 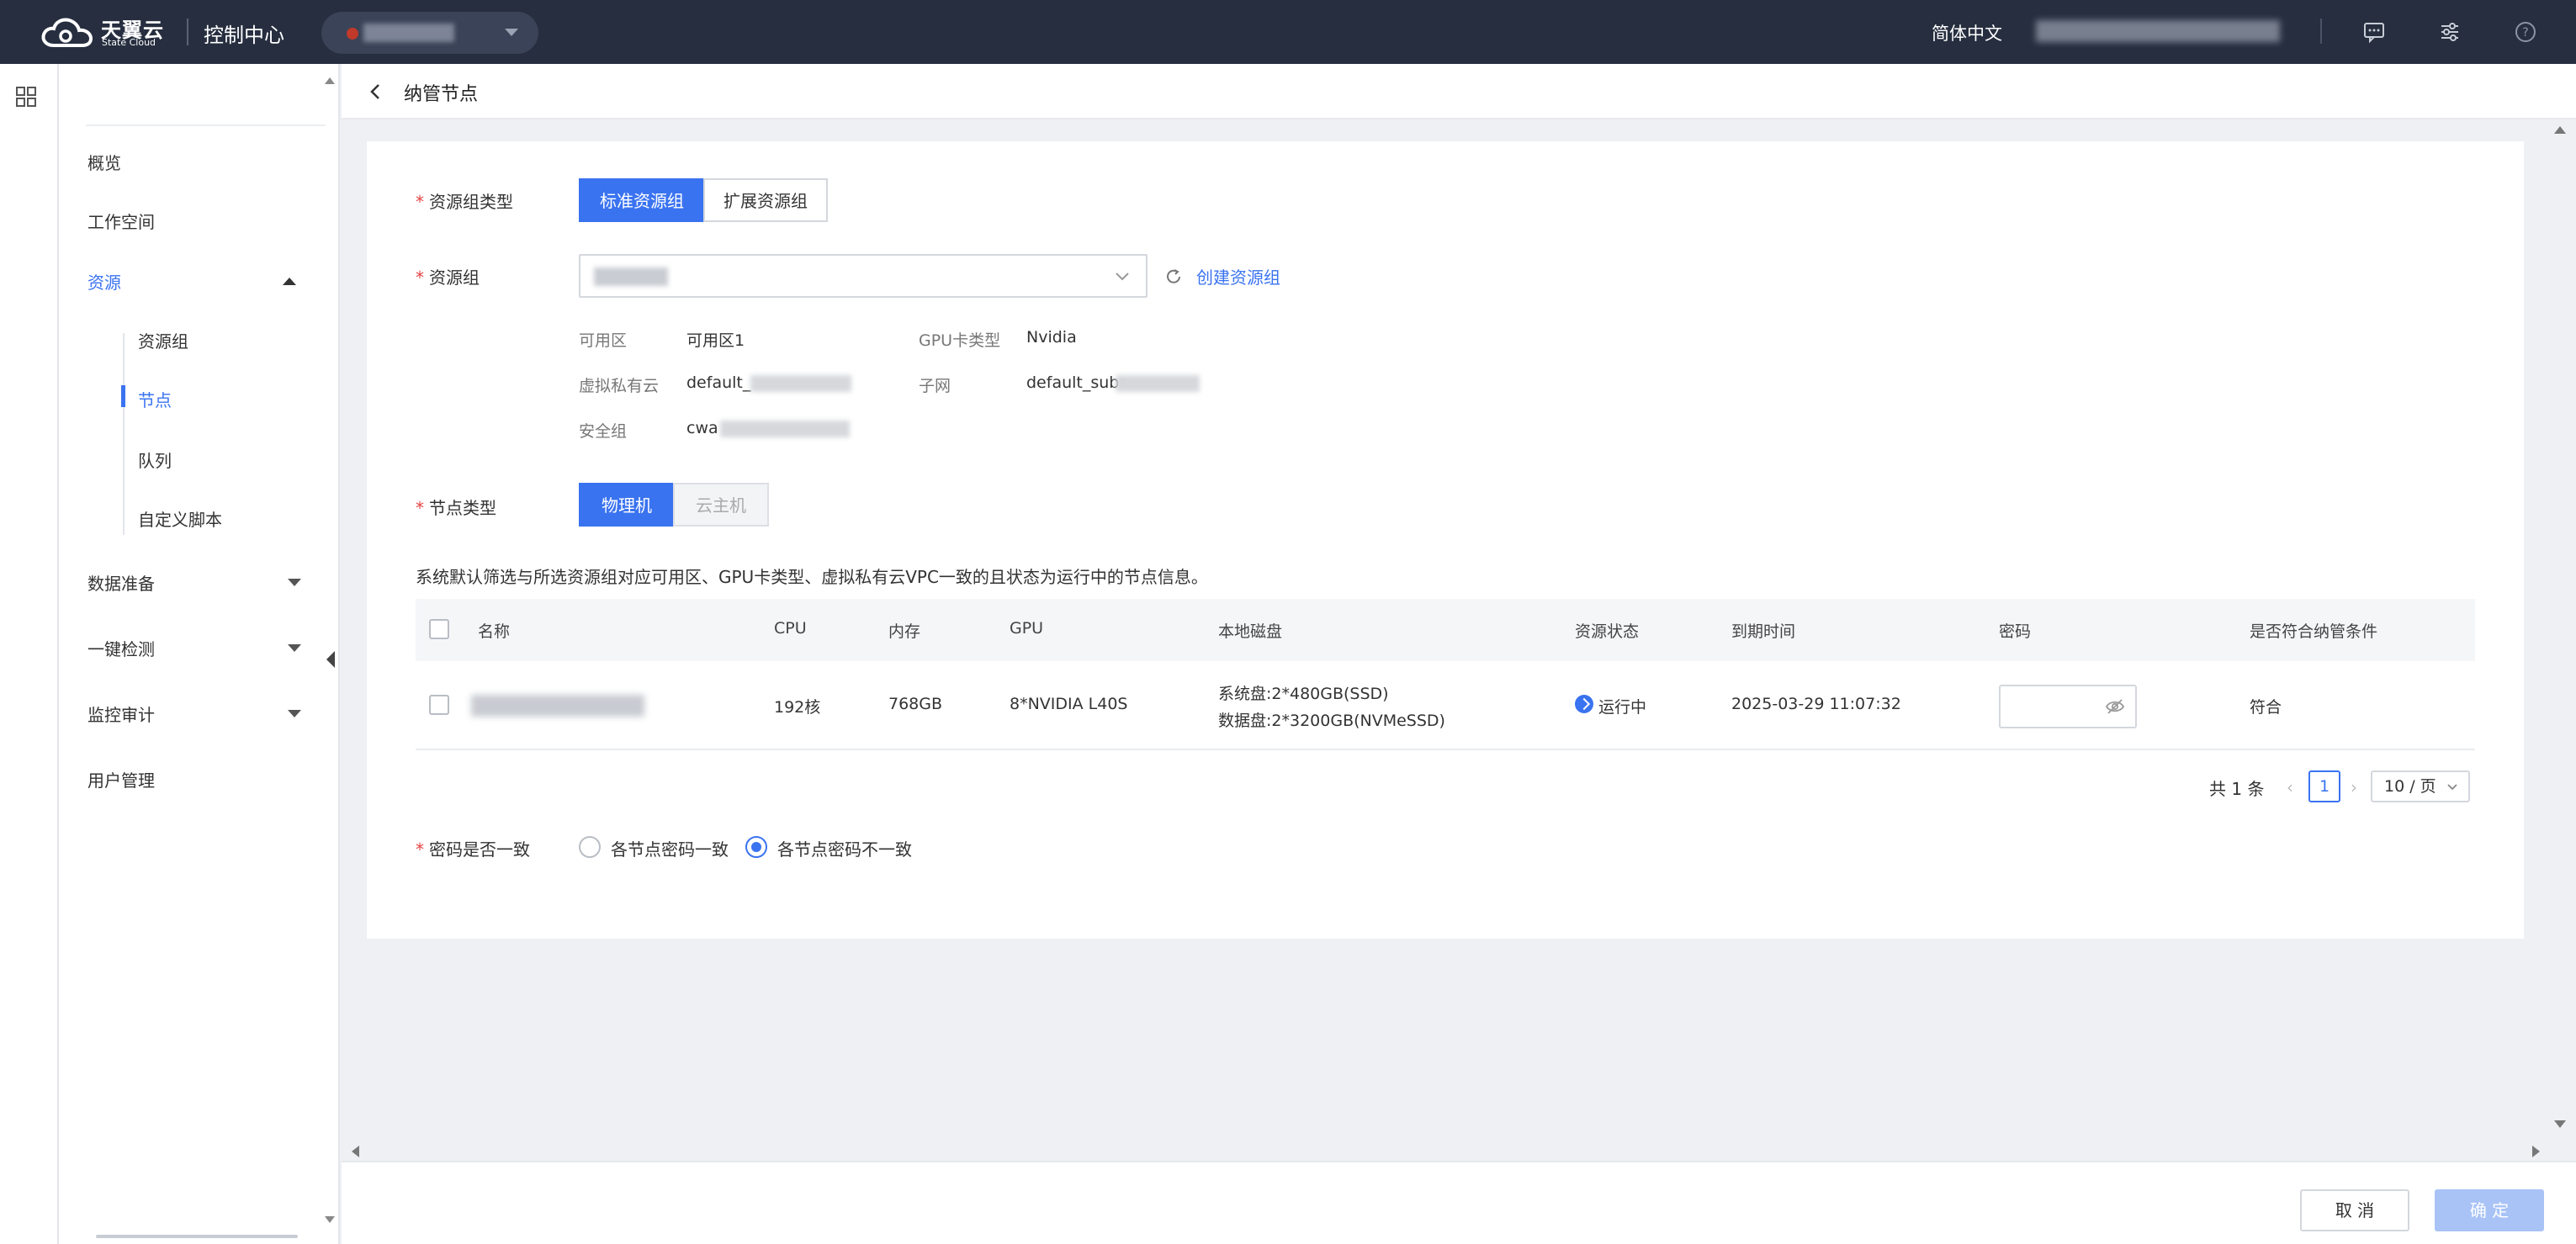 What do you see at coordinates (715, 340) in the screenshot?
I see `zone-value: 可用区1` at bounding box center [715, 340].